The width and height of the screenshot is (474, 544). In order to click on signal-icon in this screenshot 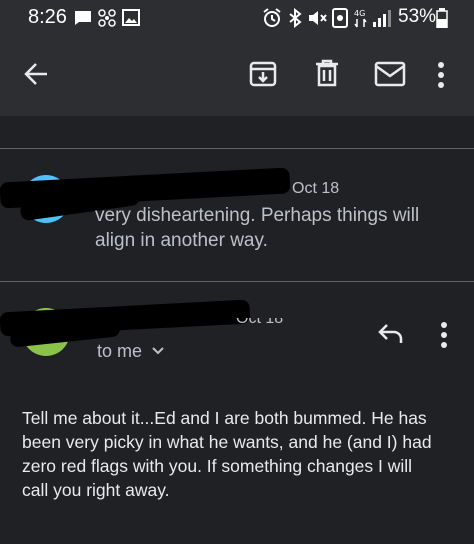, I will do `click(382, 18)`.